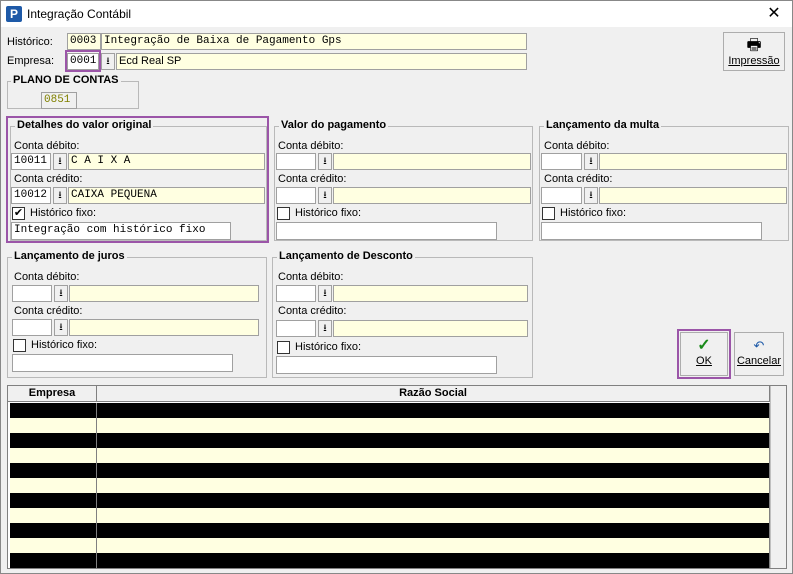  What do you see at coordinates (48, 179) in the screenshot?
I see `valor-original-credito-label: Conta crédito:` at bounding box center [48, 179].